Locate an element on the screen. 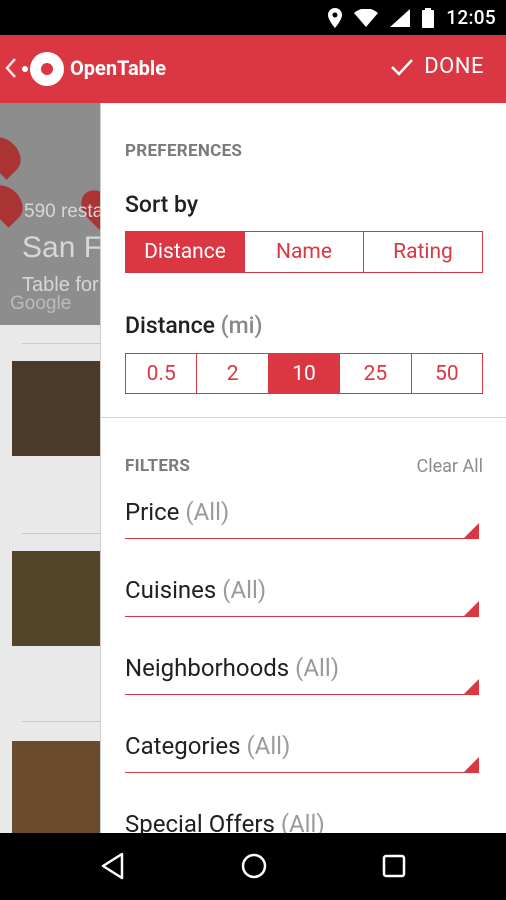  app-bar: OpenTable DONE is located at coordinates (253, 69).